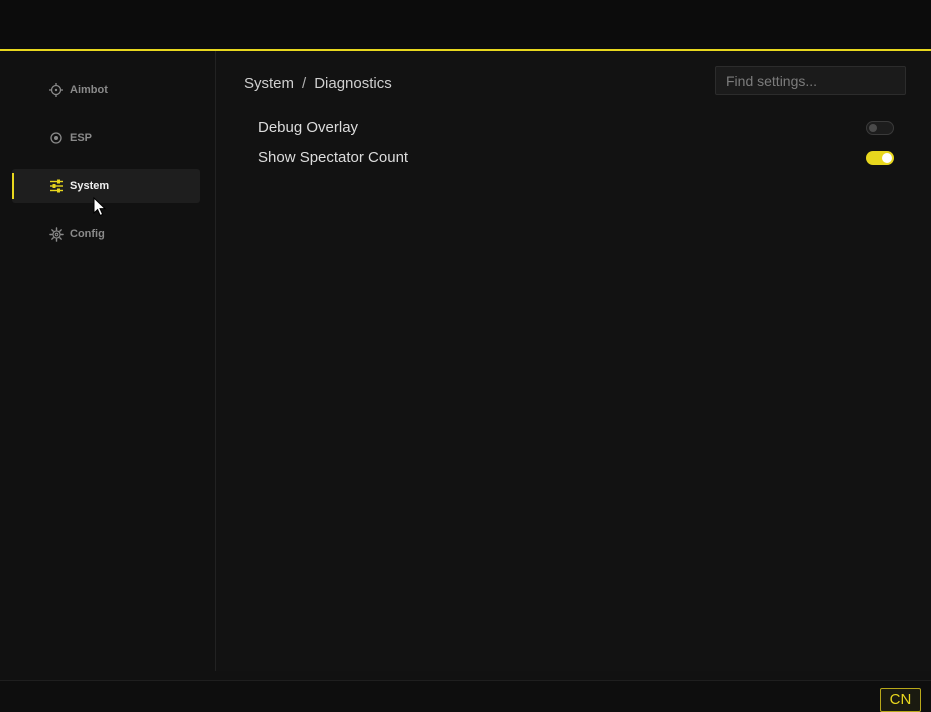 Image resolution: width=931 pixels, height=712 pixels. Describe the element at coordinates (880, 128) in the screenshot. I see `debug-overlay-toggle` at that location.